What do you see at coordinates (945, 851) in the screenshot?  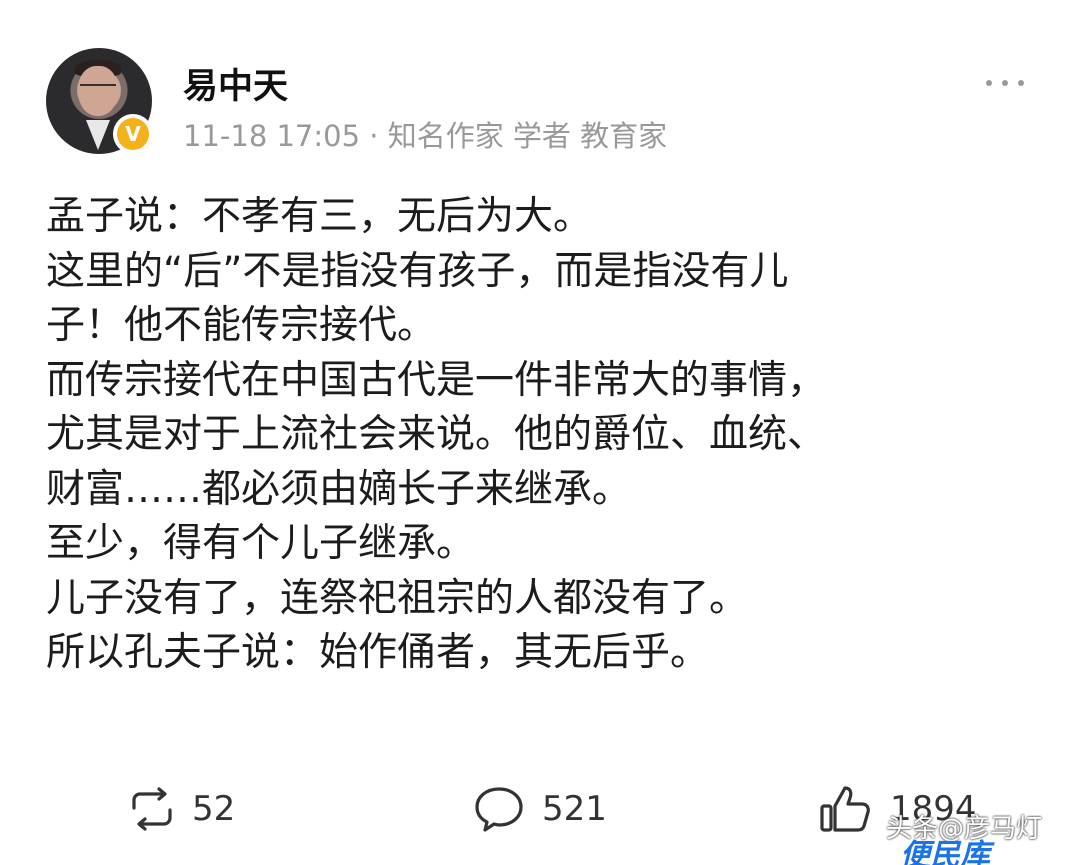 I see `site-watermark: 便民库` at bounding box center [945, 851].